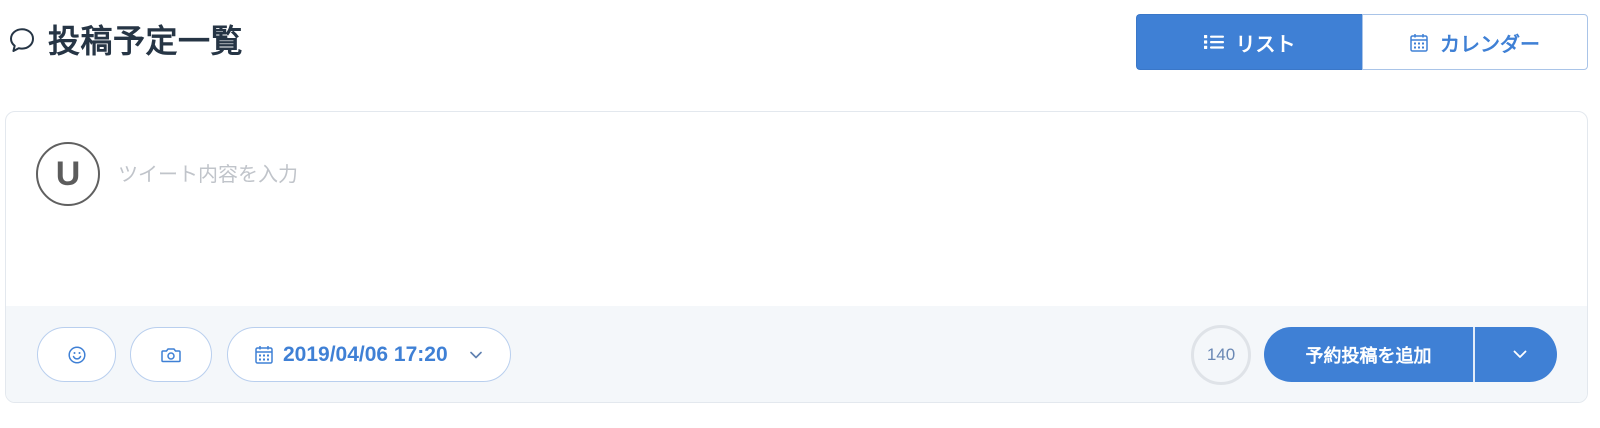  I want to click on add-media-button, so click(171, 354).